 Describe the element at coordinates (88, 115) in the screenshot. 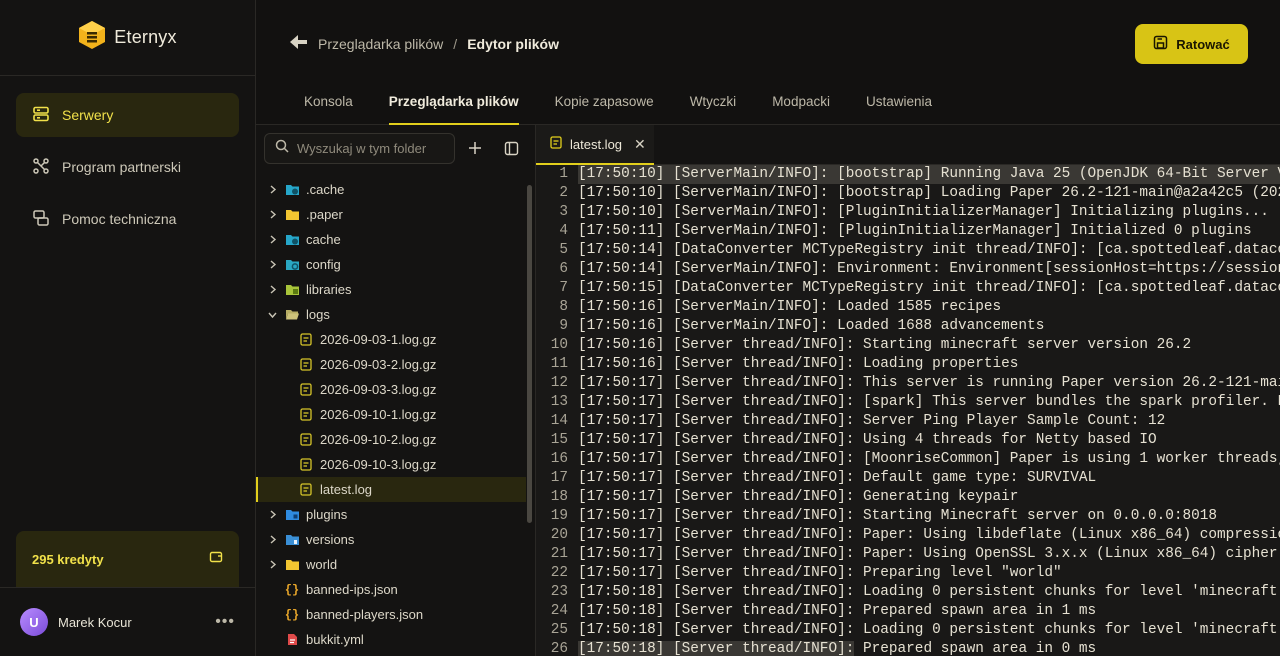

I see `sidebar-item-label: Serwery` at that location.